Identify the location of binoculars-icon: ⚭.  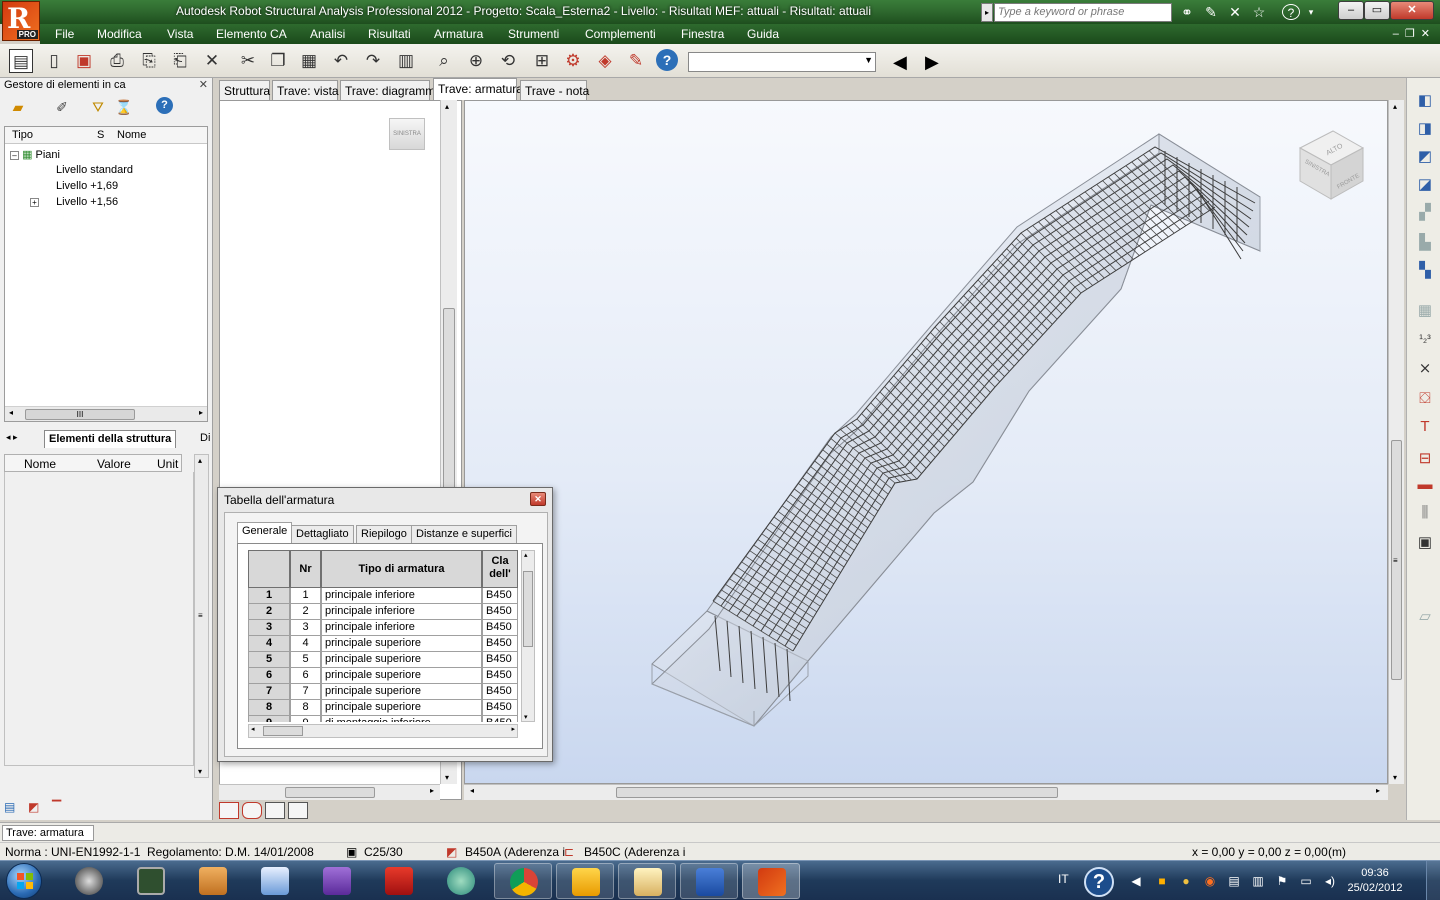
(1187, 12).